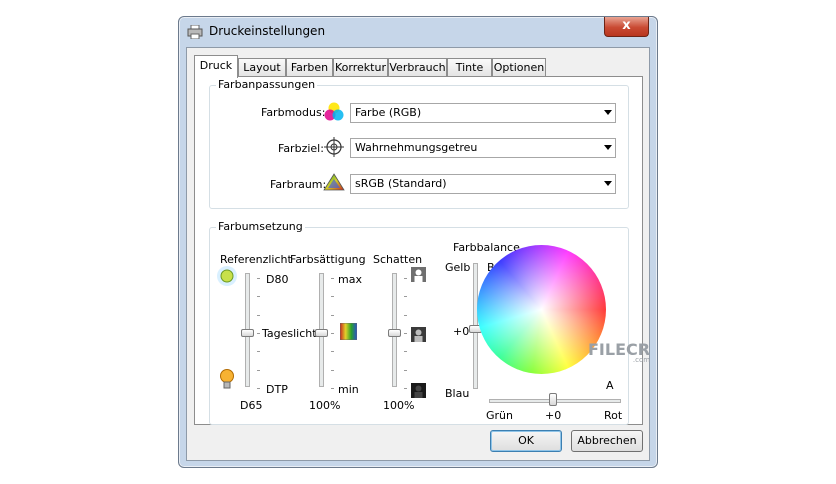  I want to click on farbraum-value: sRGB (Standard), so click(401, 183).